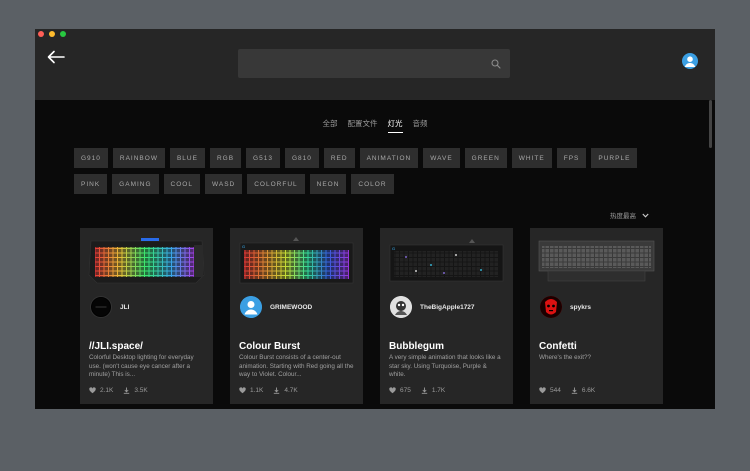  What do you see at coordinates (187, 158) in the screenshot?
I see `tag-chip: BLUE` at bounding box center [187, 158].